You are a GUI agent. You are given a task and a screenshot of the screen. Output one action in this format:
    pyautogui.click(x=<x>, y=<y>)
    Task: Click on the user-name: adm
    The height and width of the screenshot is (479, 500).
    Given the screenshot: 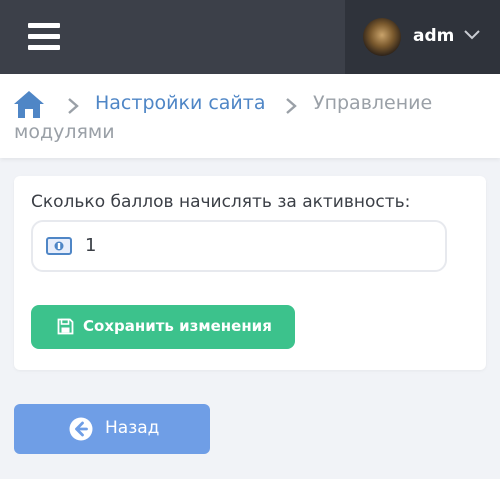 What is the action you would take?
    pyautogui.click(x=434, y=36)
    